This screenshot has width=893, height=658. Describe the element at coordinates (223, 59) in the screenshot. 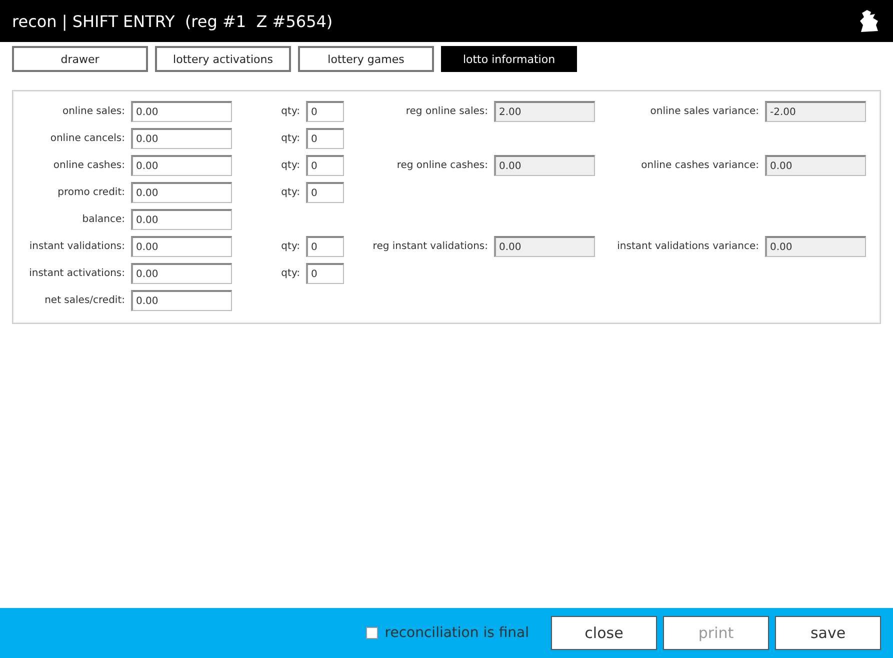

I see `tab: lottery activations` at that location.